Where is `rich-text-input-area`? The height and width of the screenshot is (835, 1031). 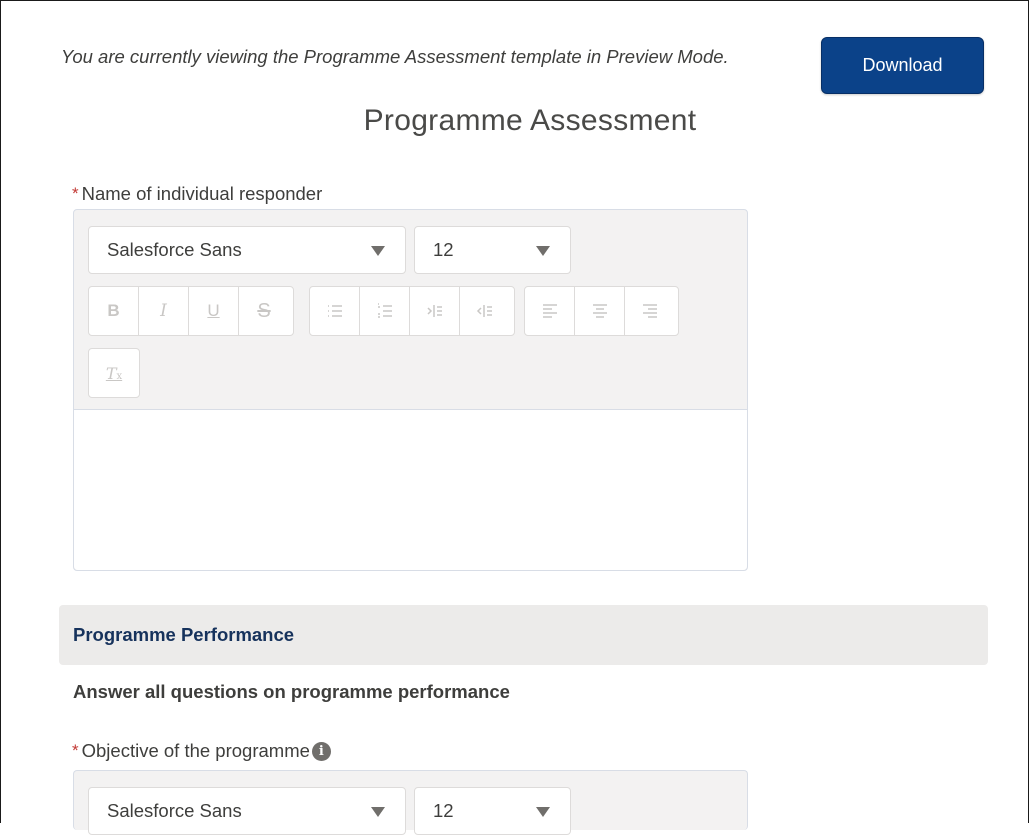
rich-text-input-area is located at coordinates (410, 489).